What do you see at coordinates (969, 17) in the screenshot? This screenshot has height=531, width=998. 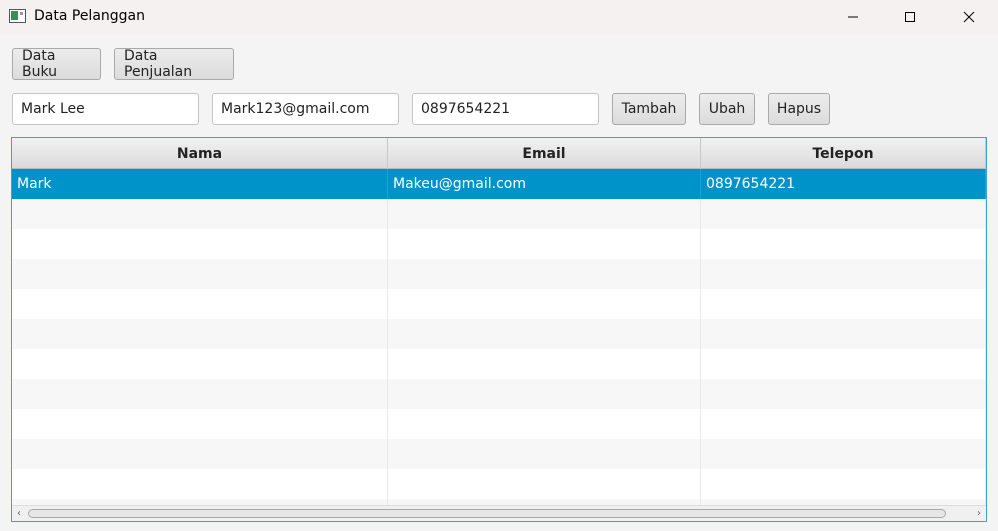 I see `close-icon` at bounding box center [969, 17].